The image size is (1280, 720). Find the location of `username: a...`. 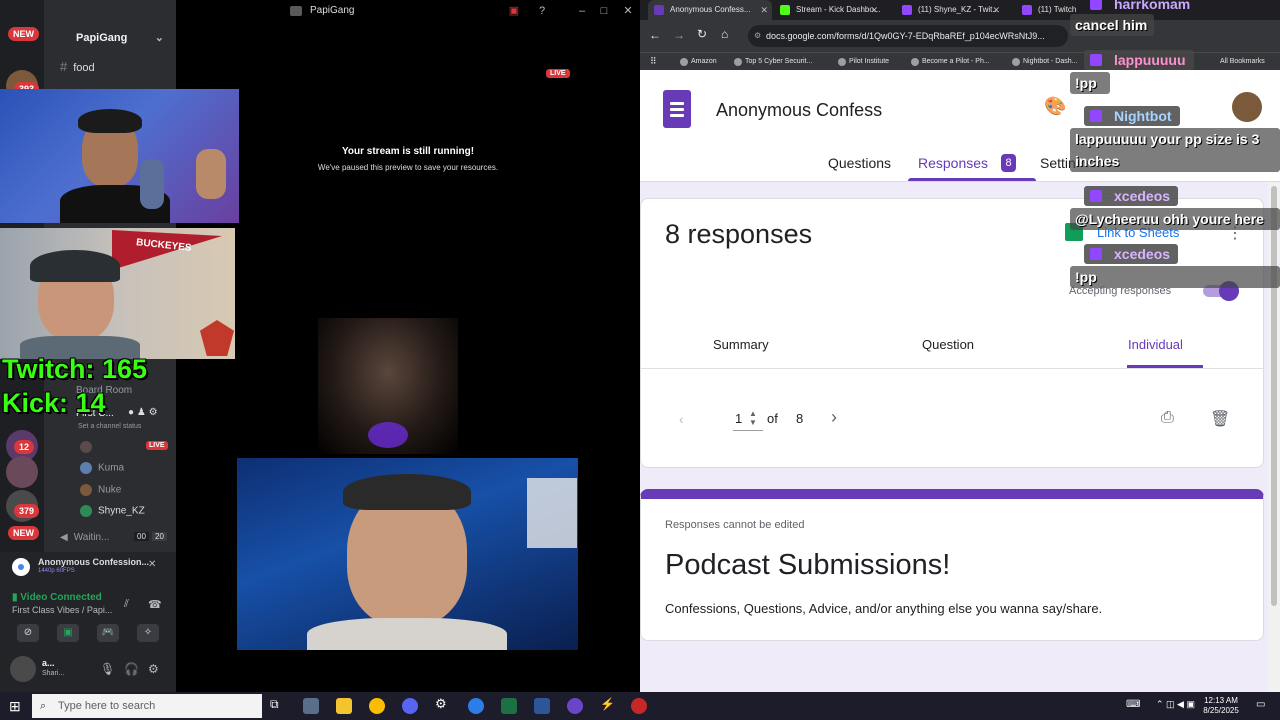

username: a... is located at coordinates (48, 663).